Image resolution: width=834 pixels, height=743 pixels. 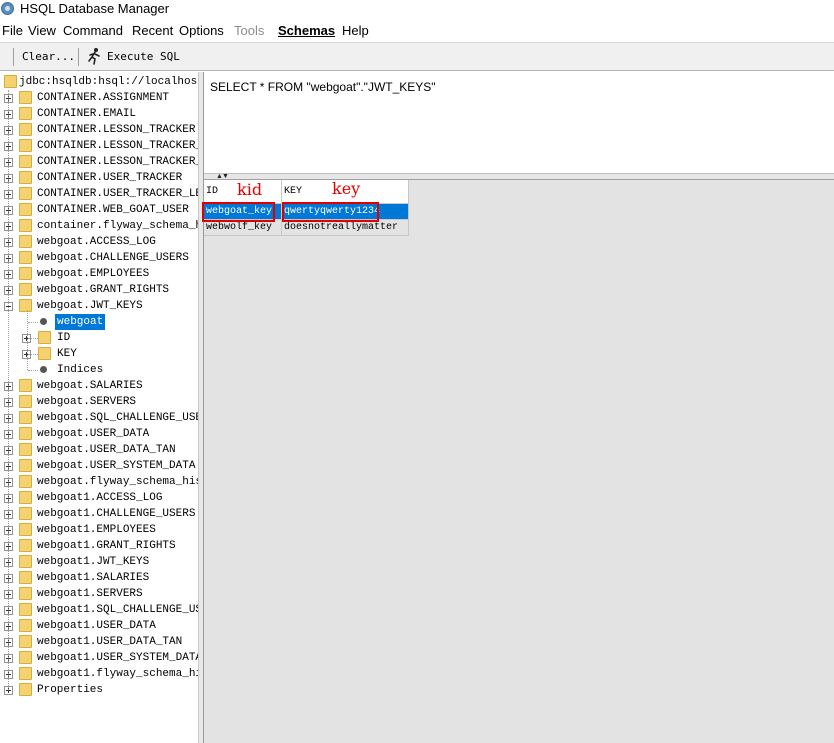 I want to click on tree-item: webgoat.SERVERS, so click(x=99, y=402).